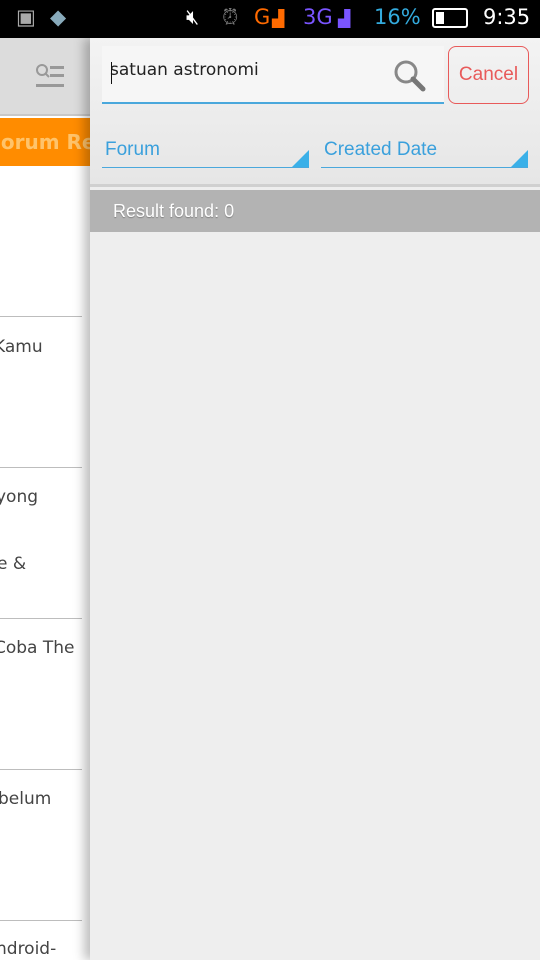  I want to click on clock: 9:35, so click(507, 17).